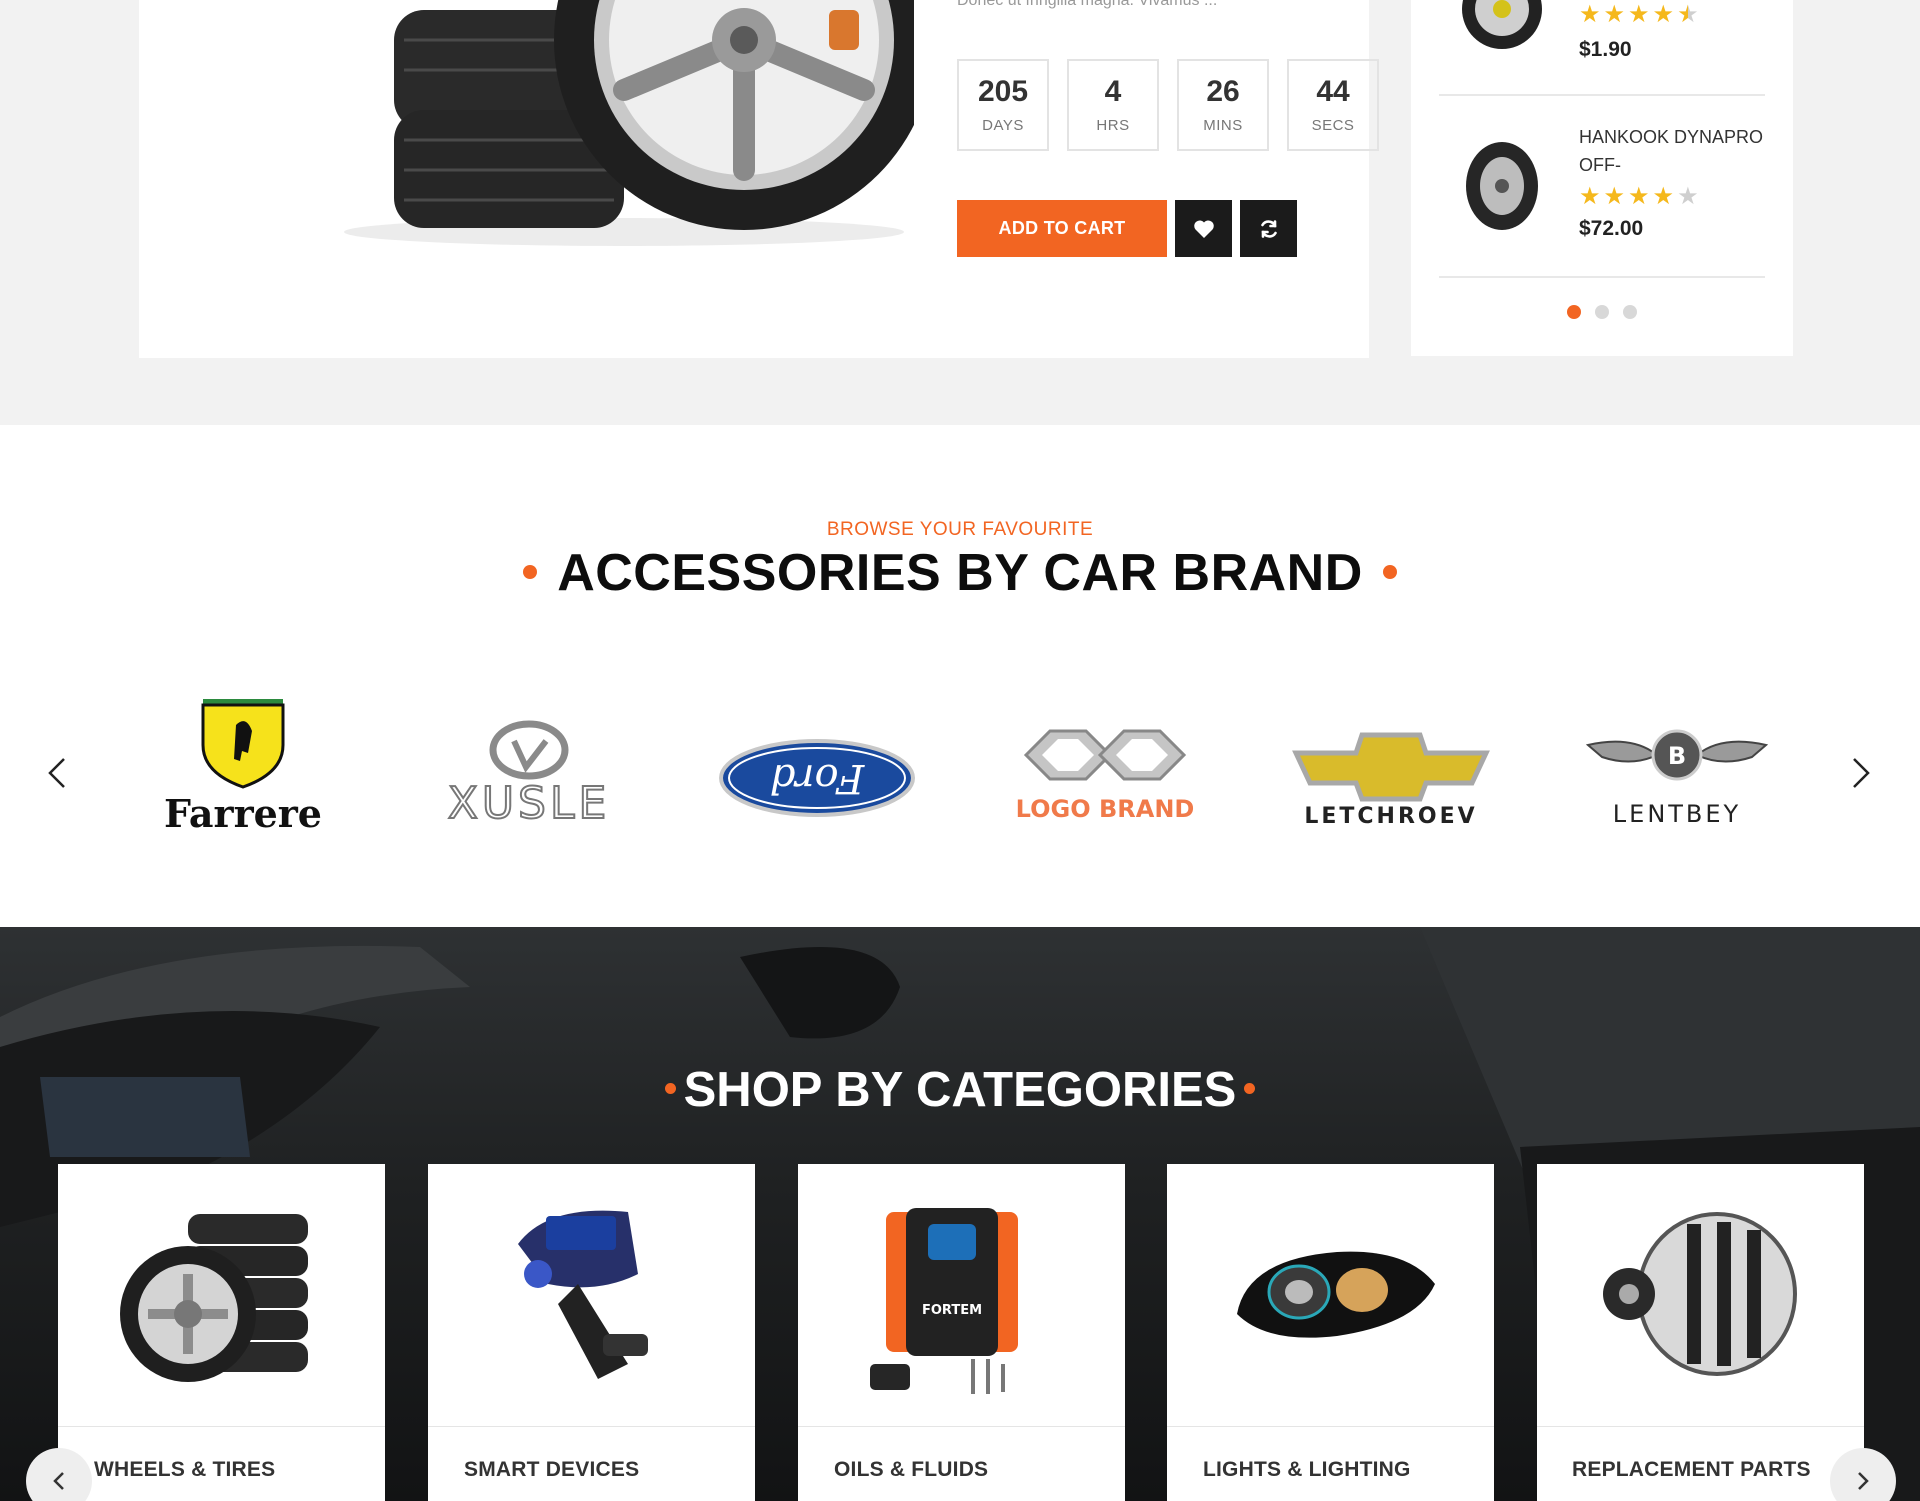 The image size is (1920, 1501). What do you see at coordinates (1333, 125) in the screenshot?
I see `countdown-label: SECS` at bounding box center [1333, 125].